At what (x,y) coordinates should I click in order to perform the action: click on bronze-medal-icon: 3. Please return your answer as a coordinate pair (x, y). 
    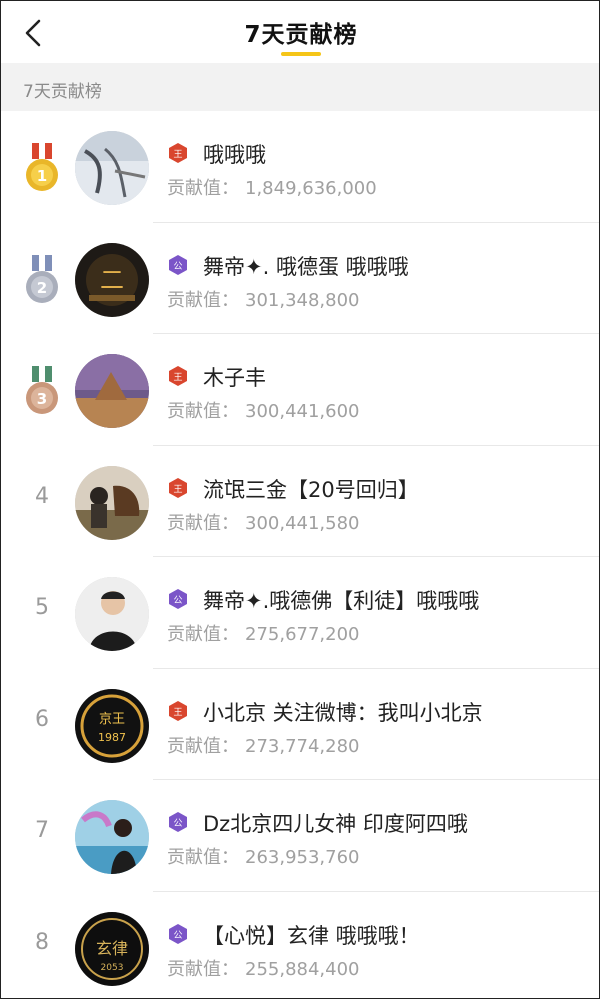
    Looking at the image, I should click on (42, 390).